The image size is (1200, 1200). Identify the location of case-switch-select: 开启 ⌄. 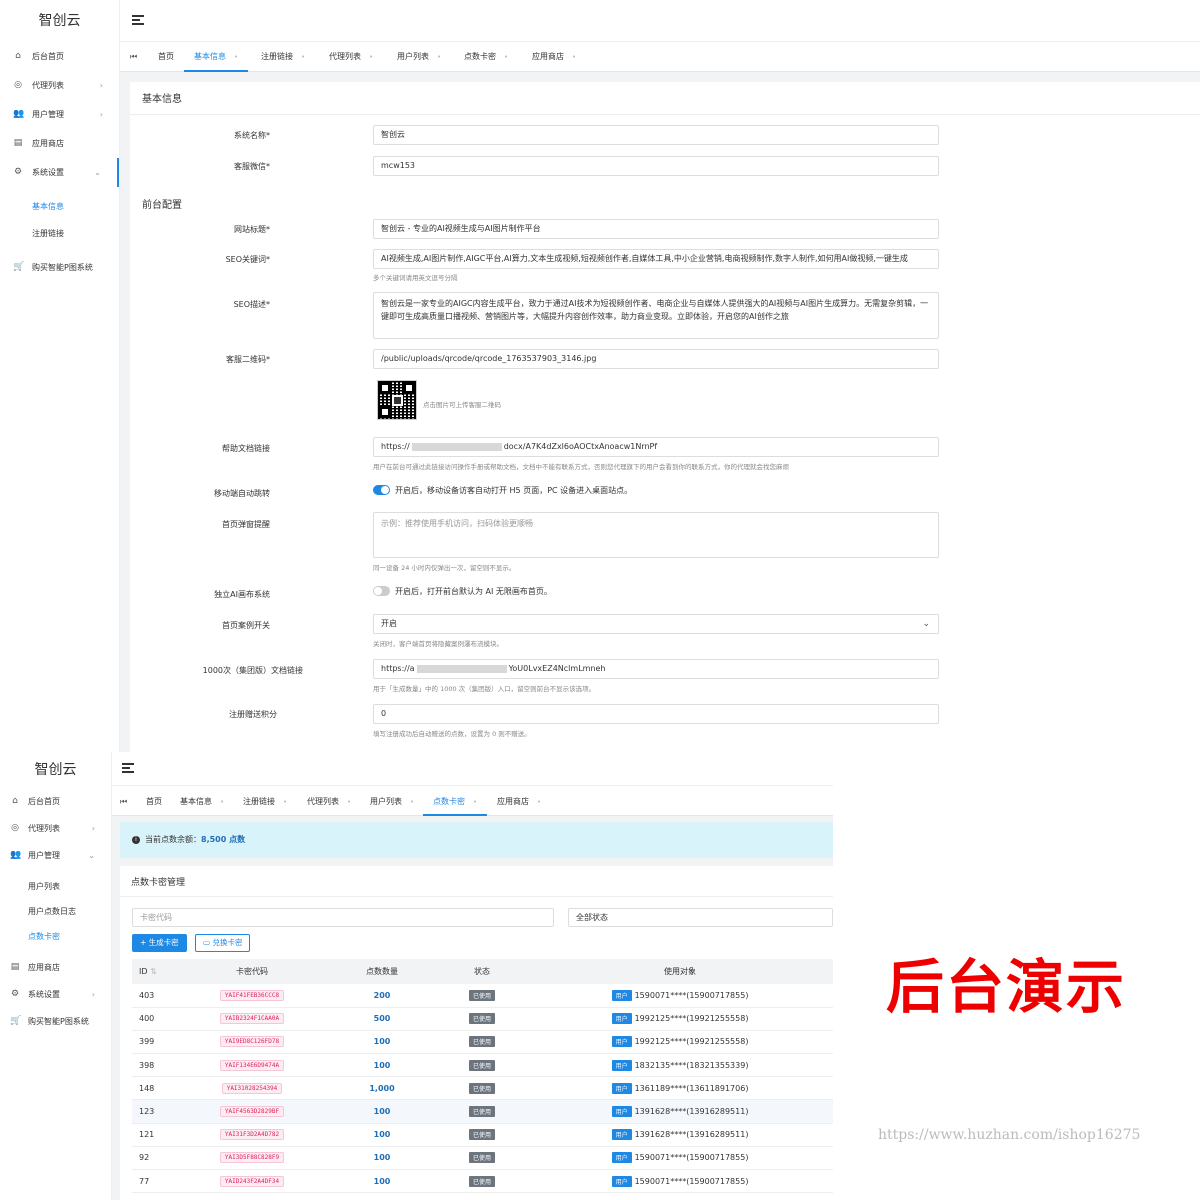
(656, 624).